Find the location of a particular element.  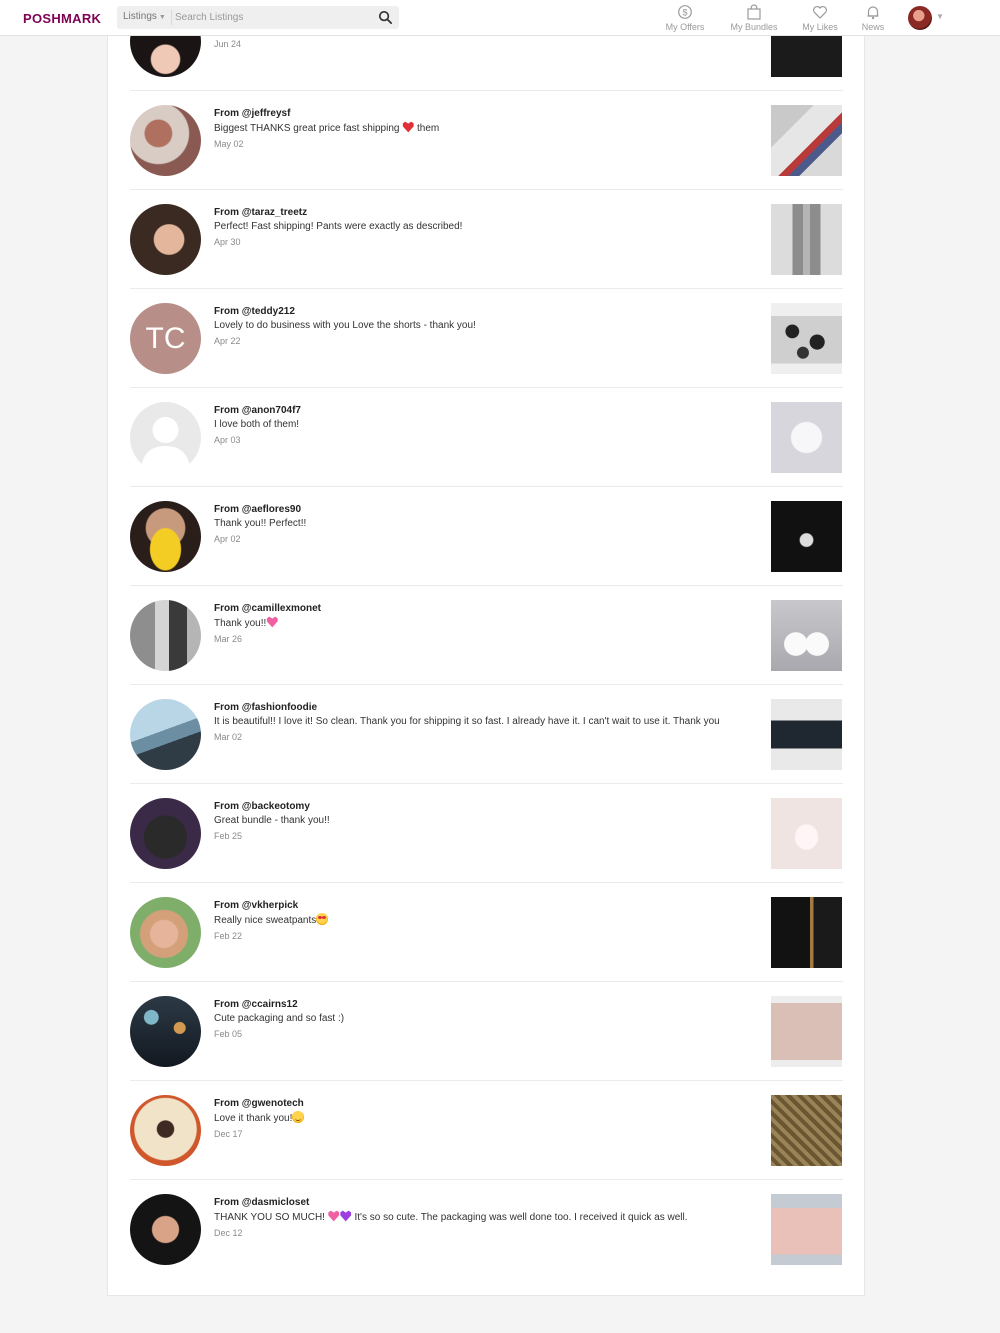

my-likes-label: My Likes is located at coordinates (820, 27).